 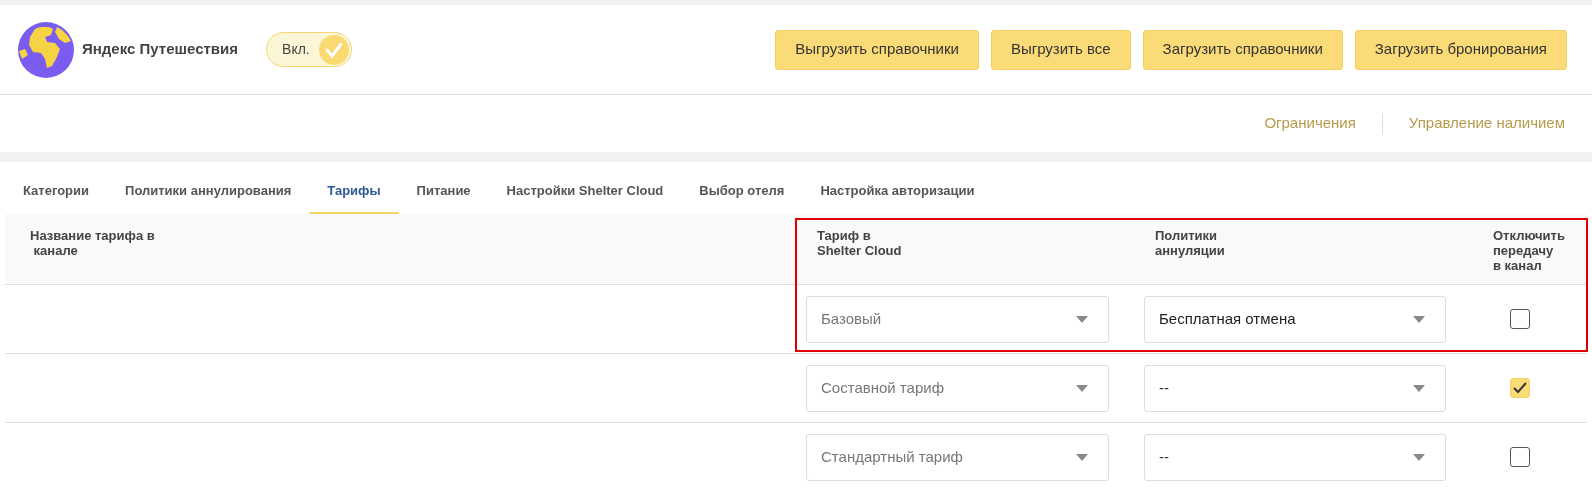 What do you see at coordinates (443, 190) in the screenshot?
I see `tab: Питание` at bounding box center [443, 190].